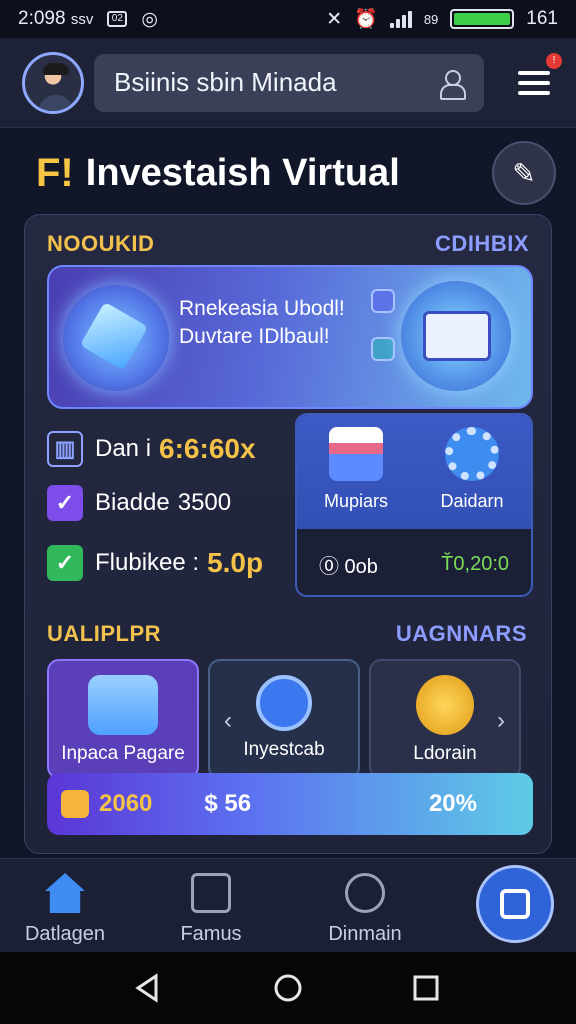 This screenshot has width=576, height=1024. I want to click on battery-icon, so click(482, 19).